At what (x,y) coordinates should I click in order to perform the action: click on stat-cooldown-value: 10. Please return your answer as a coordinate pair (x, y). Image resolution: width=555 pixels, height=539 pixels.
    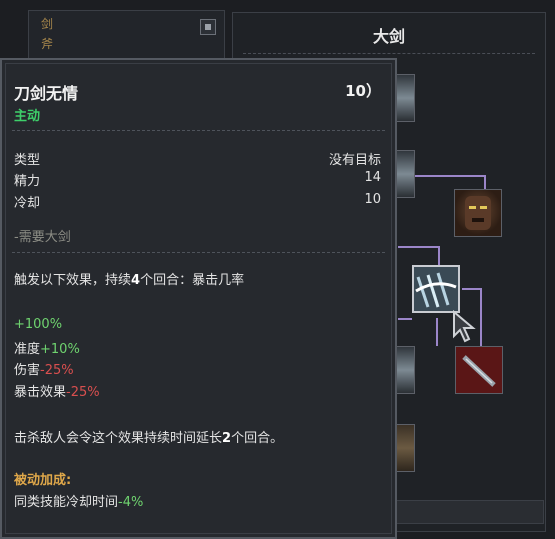
    Looking at the image, I should click on (372, 199).